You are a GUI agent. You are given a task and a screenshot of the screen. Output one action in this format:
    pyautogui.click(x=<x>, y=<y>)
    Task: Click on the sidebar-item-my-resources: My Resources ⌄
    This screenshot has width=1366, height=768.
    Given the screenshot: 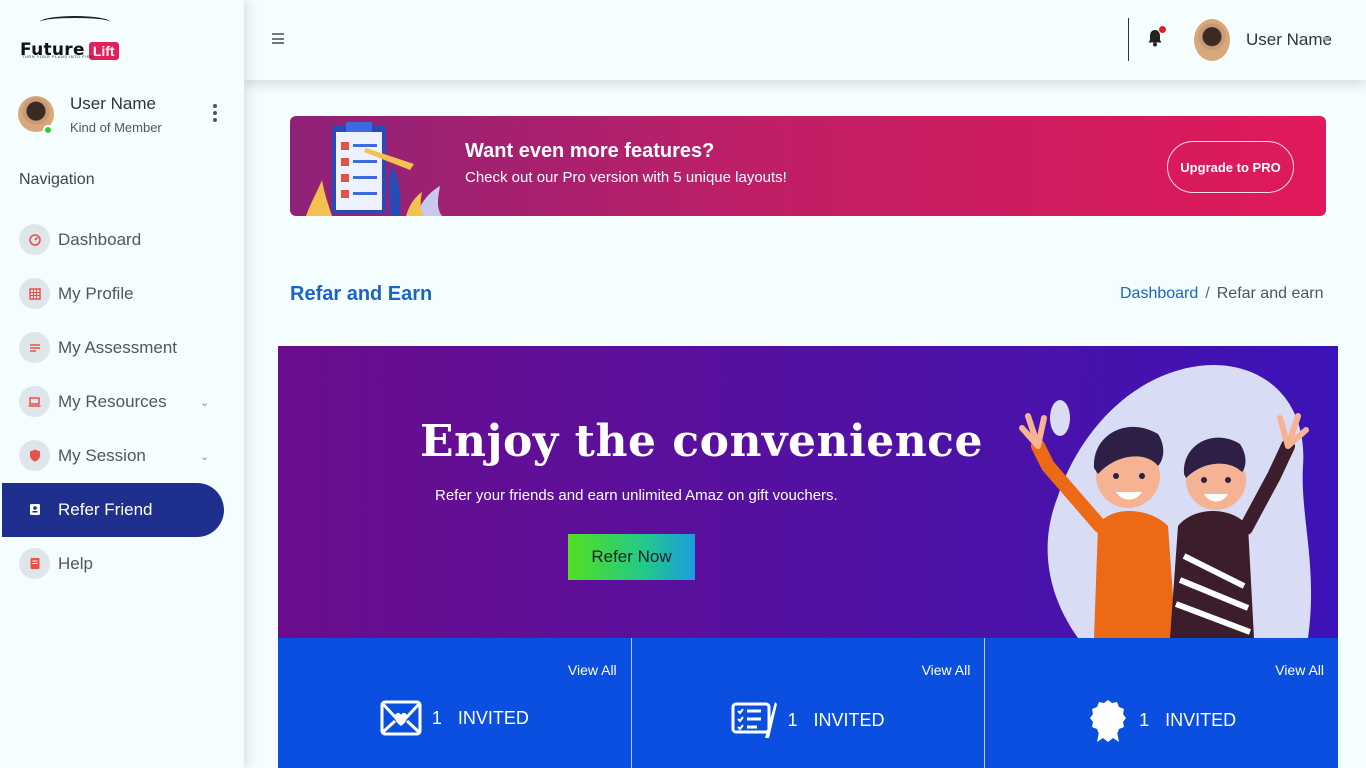 What is the action you would take?
    pyautogui.click(x=122, y=402)
    